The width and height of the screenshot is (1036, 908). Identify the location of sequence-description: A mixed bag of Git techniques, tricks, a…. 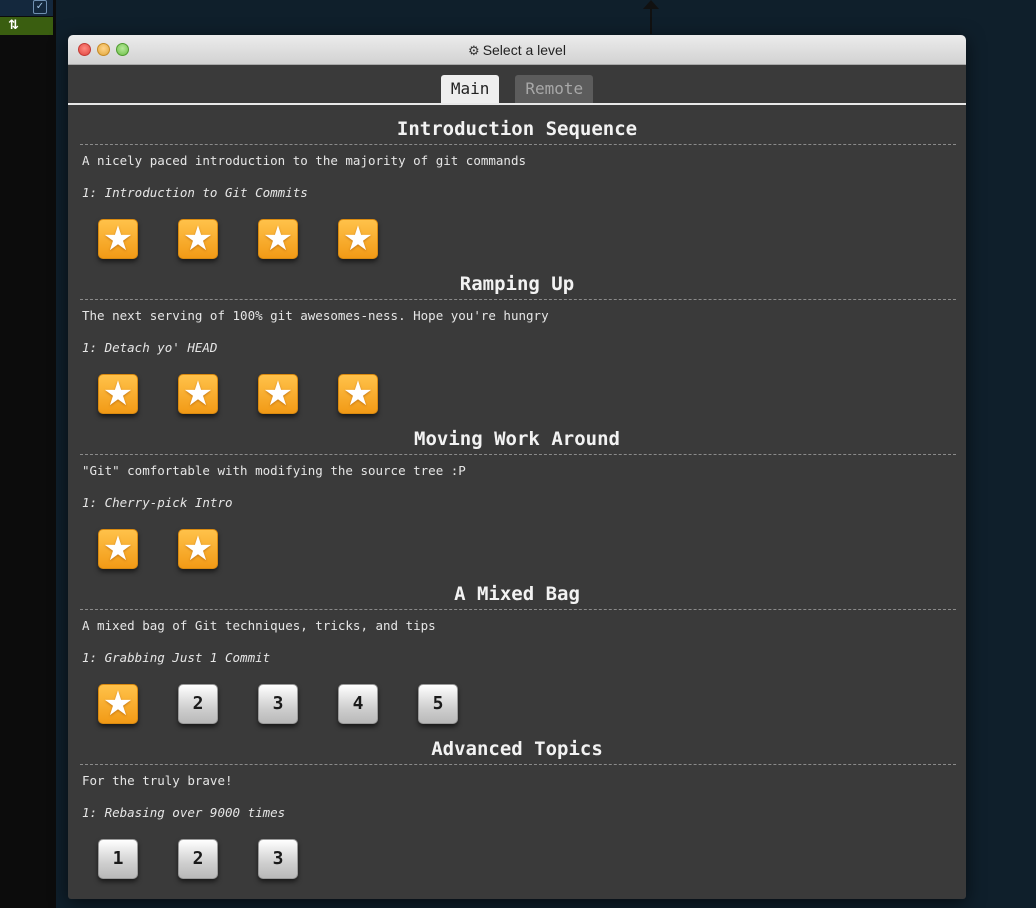
(259, 625).